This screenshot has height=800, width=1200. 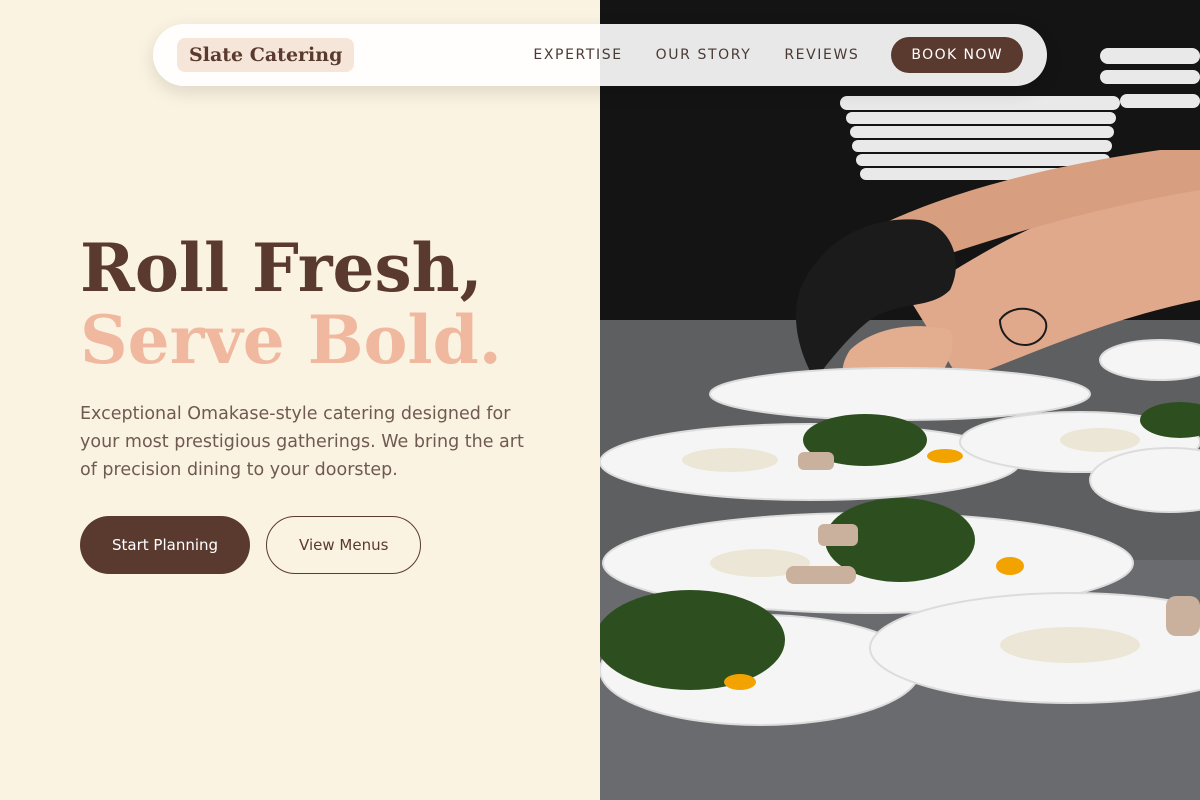 What do you see at coordinates (165, 545) in the screenshot?
I see `start-planning-button: Start Planning` at bounding box center [165, 545].